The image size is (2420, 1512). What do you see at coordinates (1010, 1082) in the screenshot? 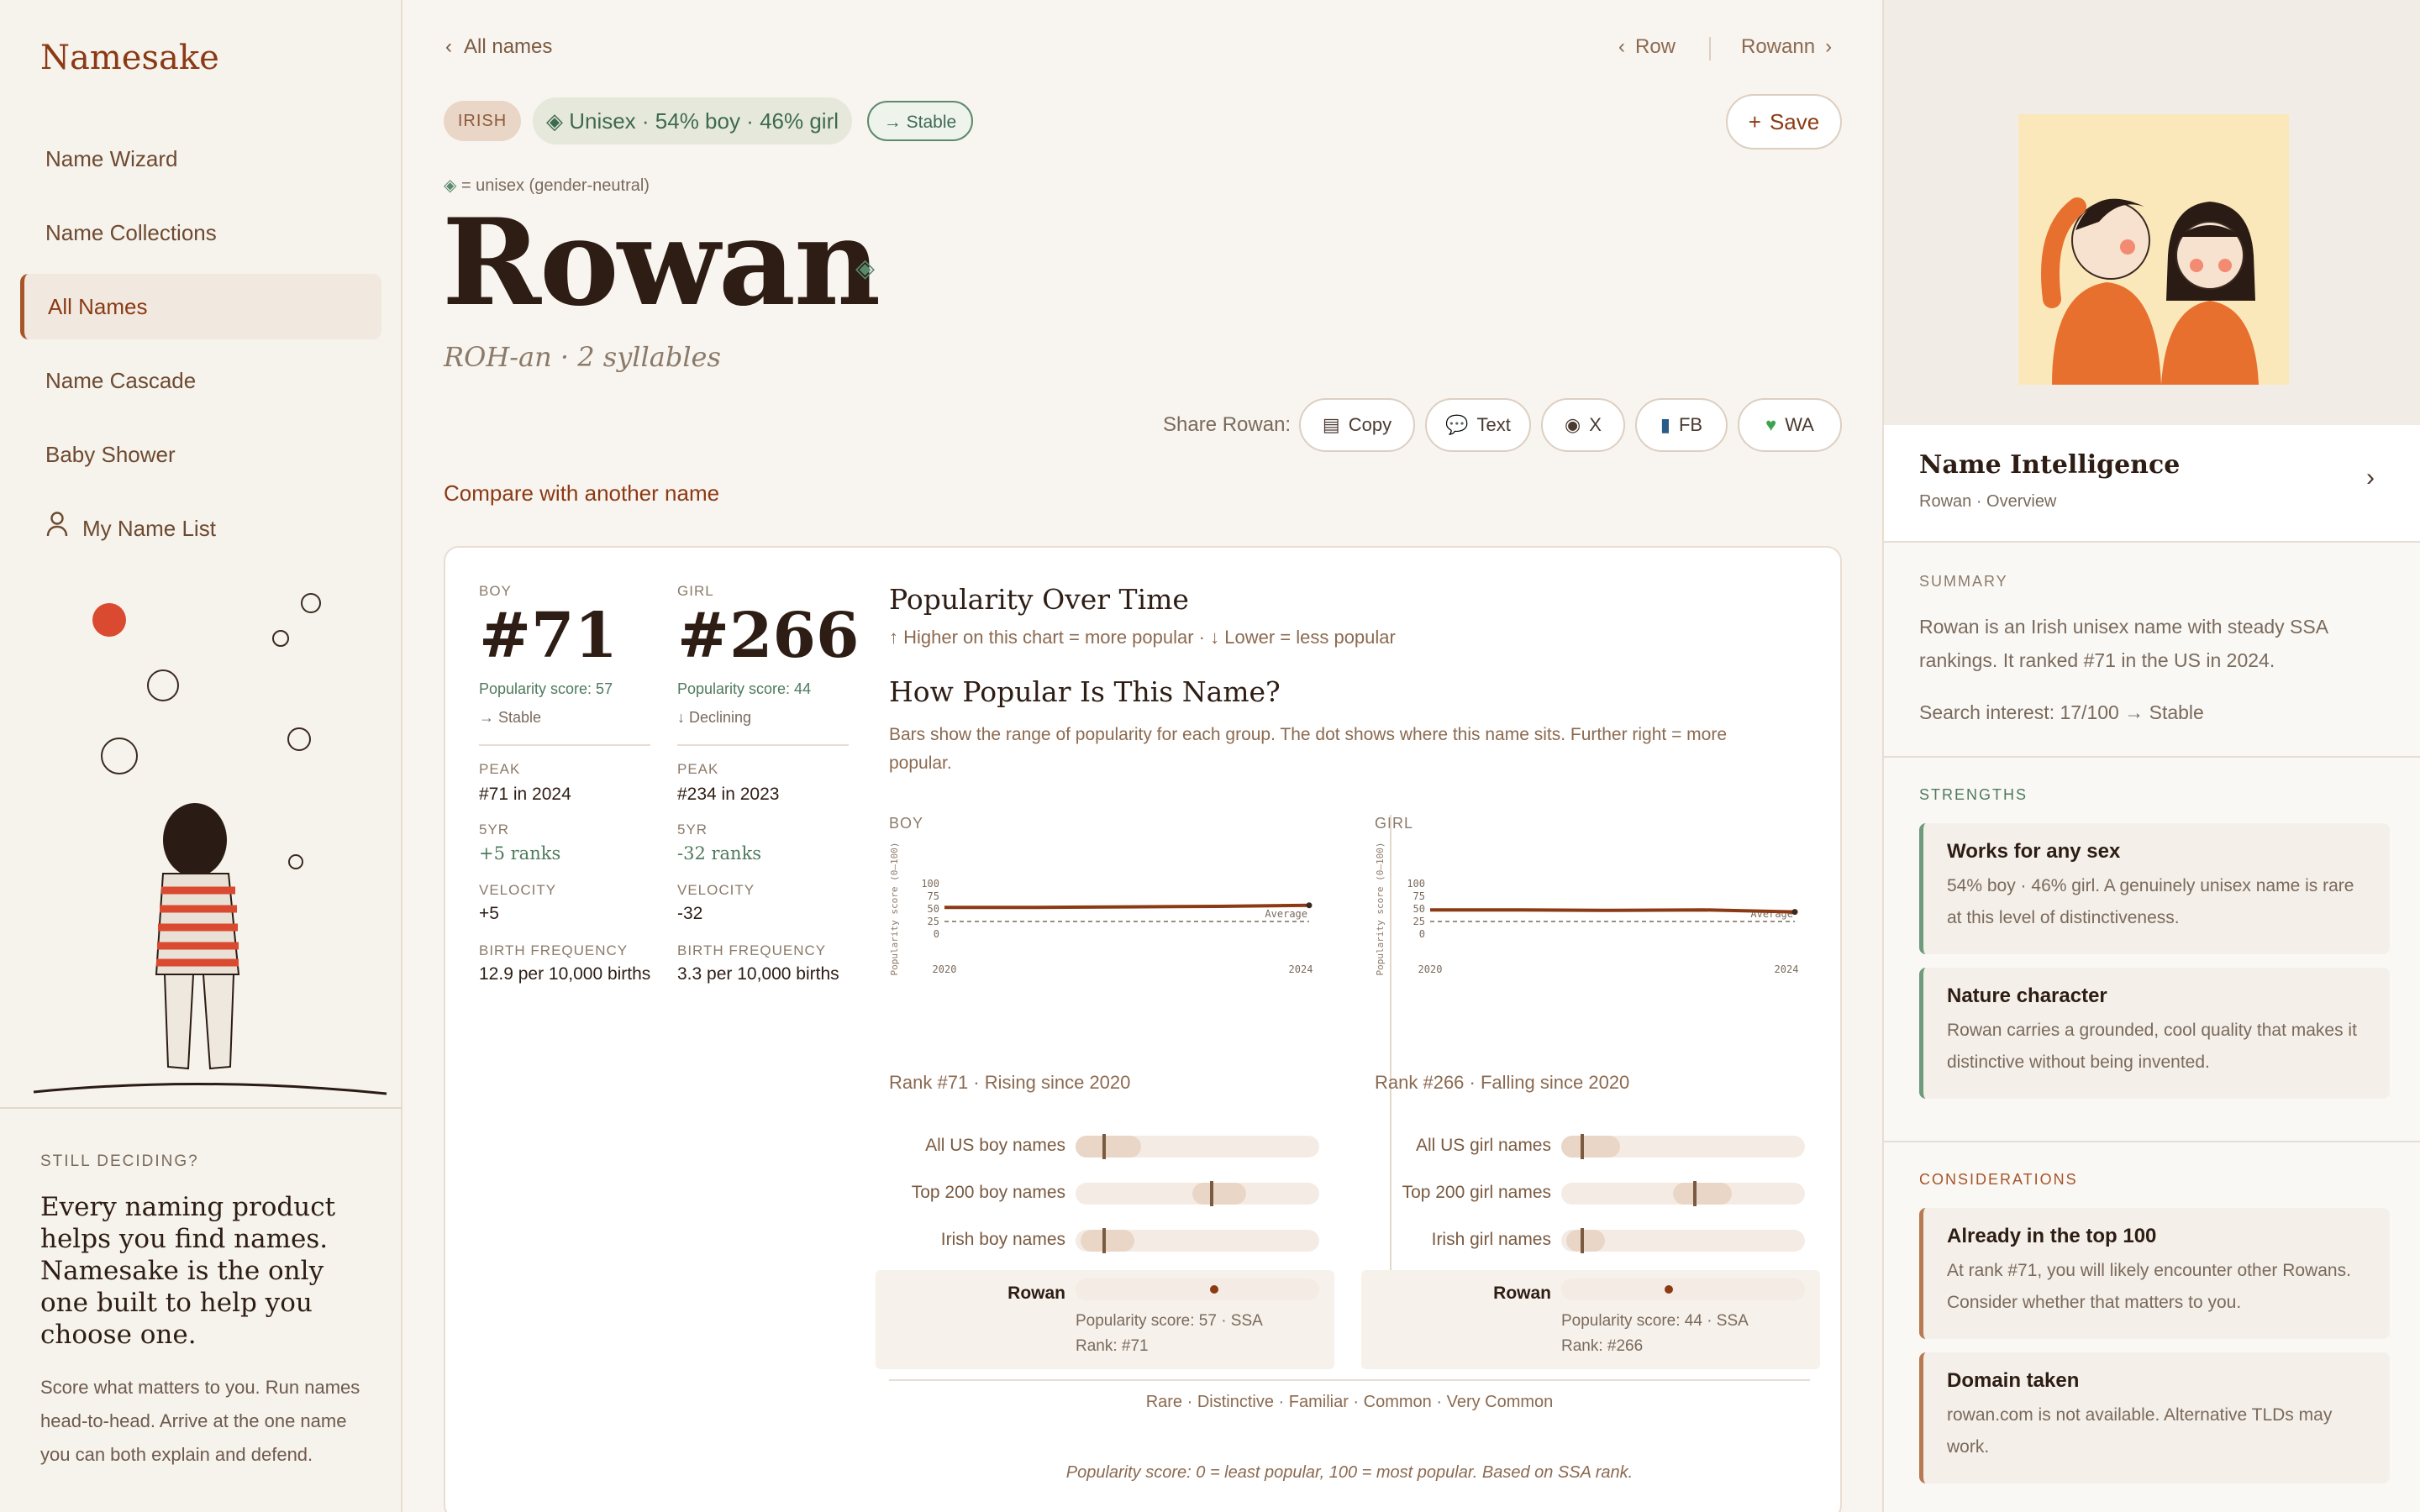
I see `boy-rank-summary: Rank #71 · Rising since 2020` at bounding box center [1010, 1082].